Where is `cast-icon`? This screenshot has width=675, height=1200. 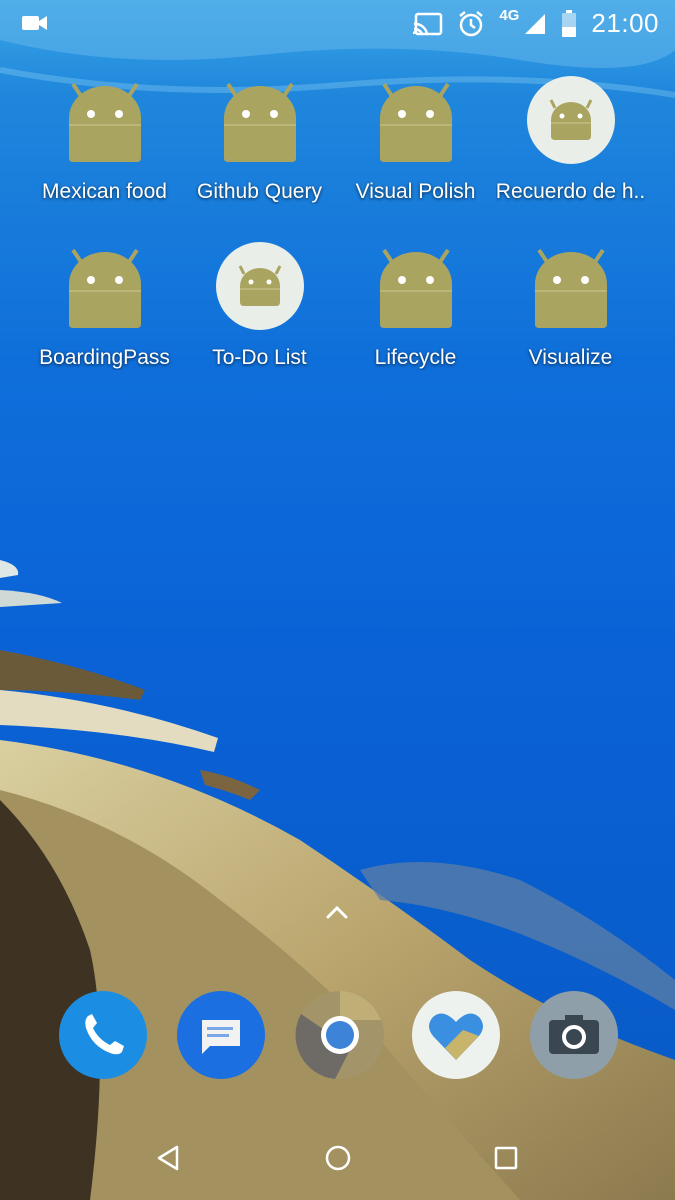 cast-icon is located at coordinates (428, 24).